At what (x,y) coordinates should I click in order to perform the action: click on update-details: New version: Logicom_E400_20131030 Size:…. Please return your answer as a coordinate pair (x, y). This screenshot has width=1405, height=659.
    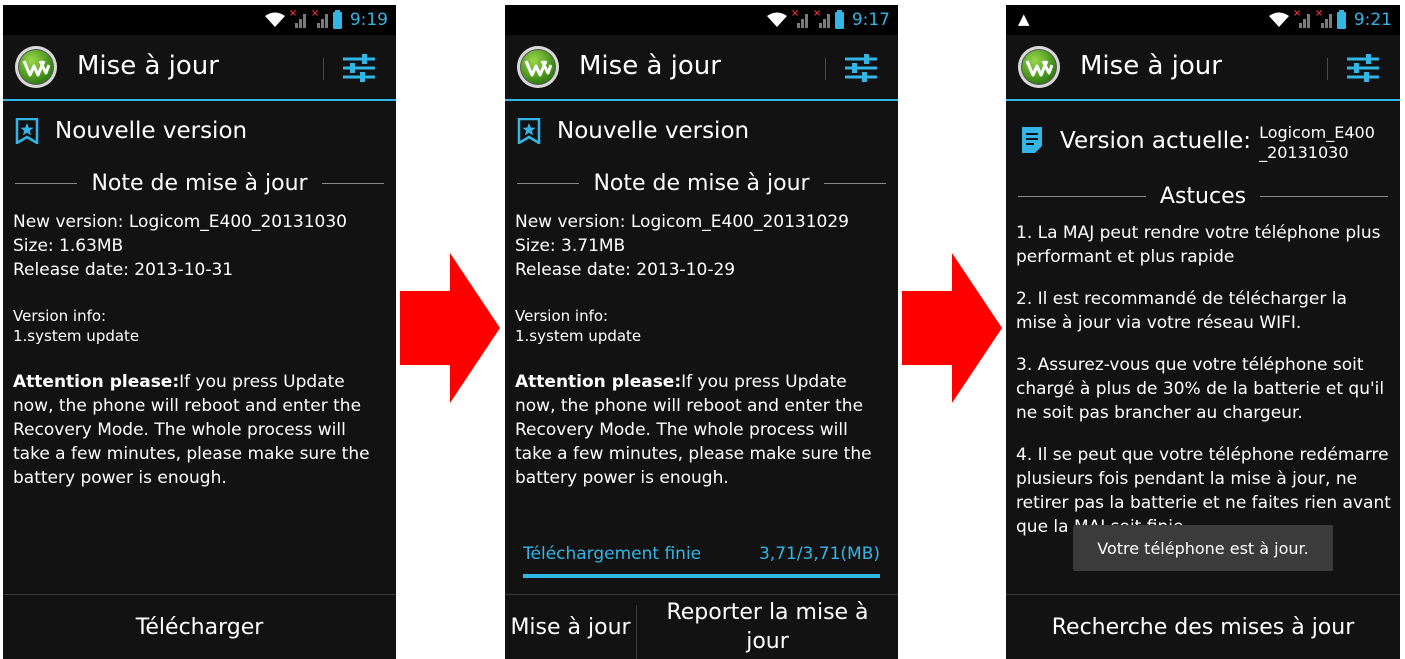
    Looking at the image, I should click on (200, 350).